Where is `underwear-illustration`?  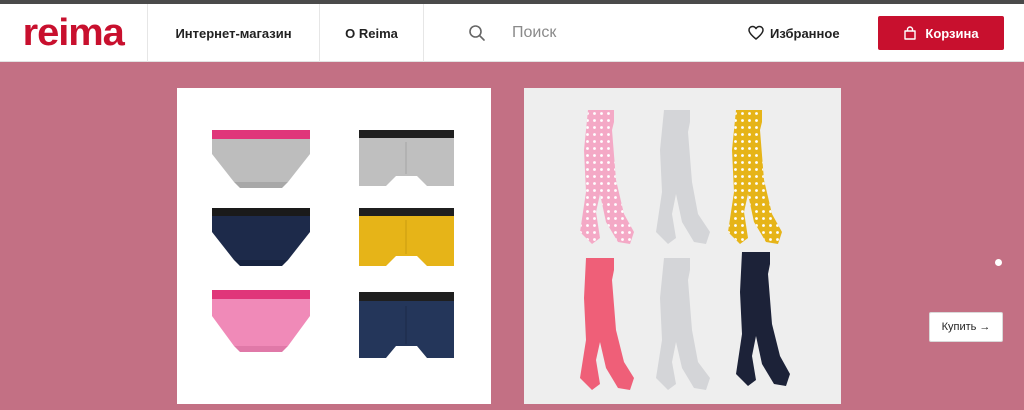 underwear-illustration is located at coordinates (333, 244).